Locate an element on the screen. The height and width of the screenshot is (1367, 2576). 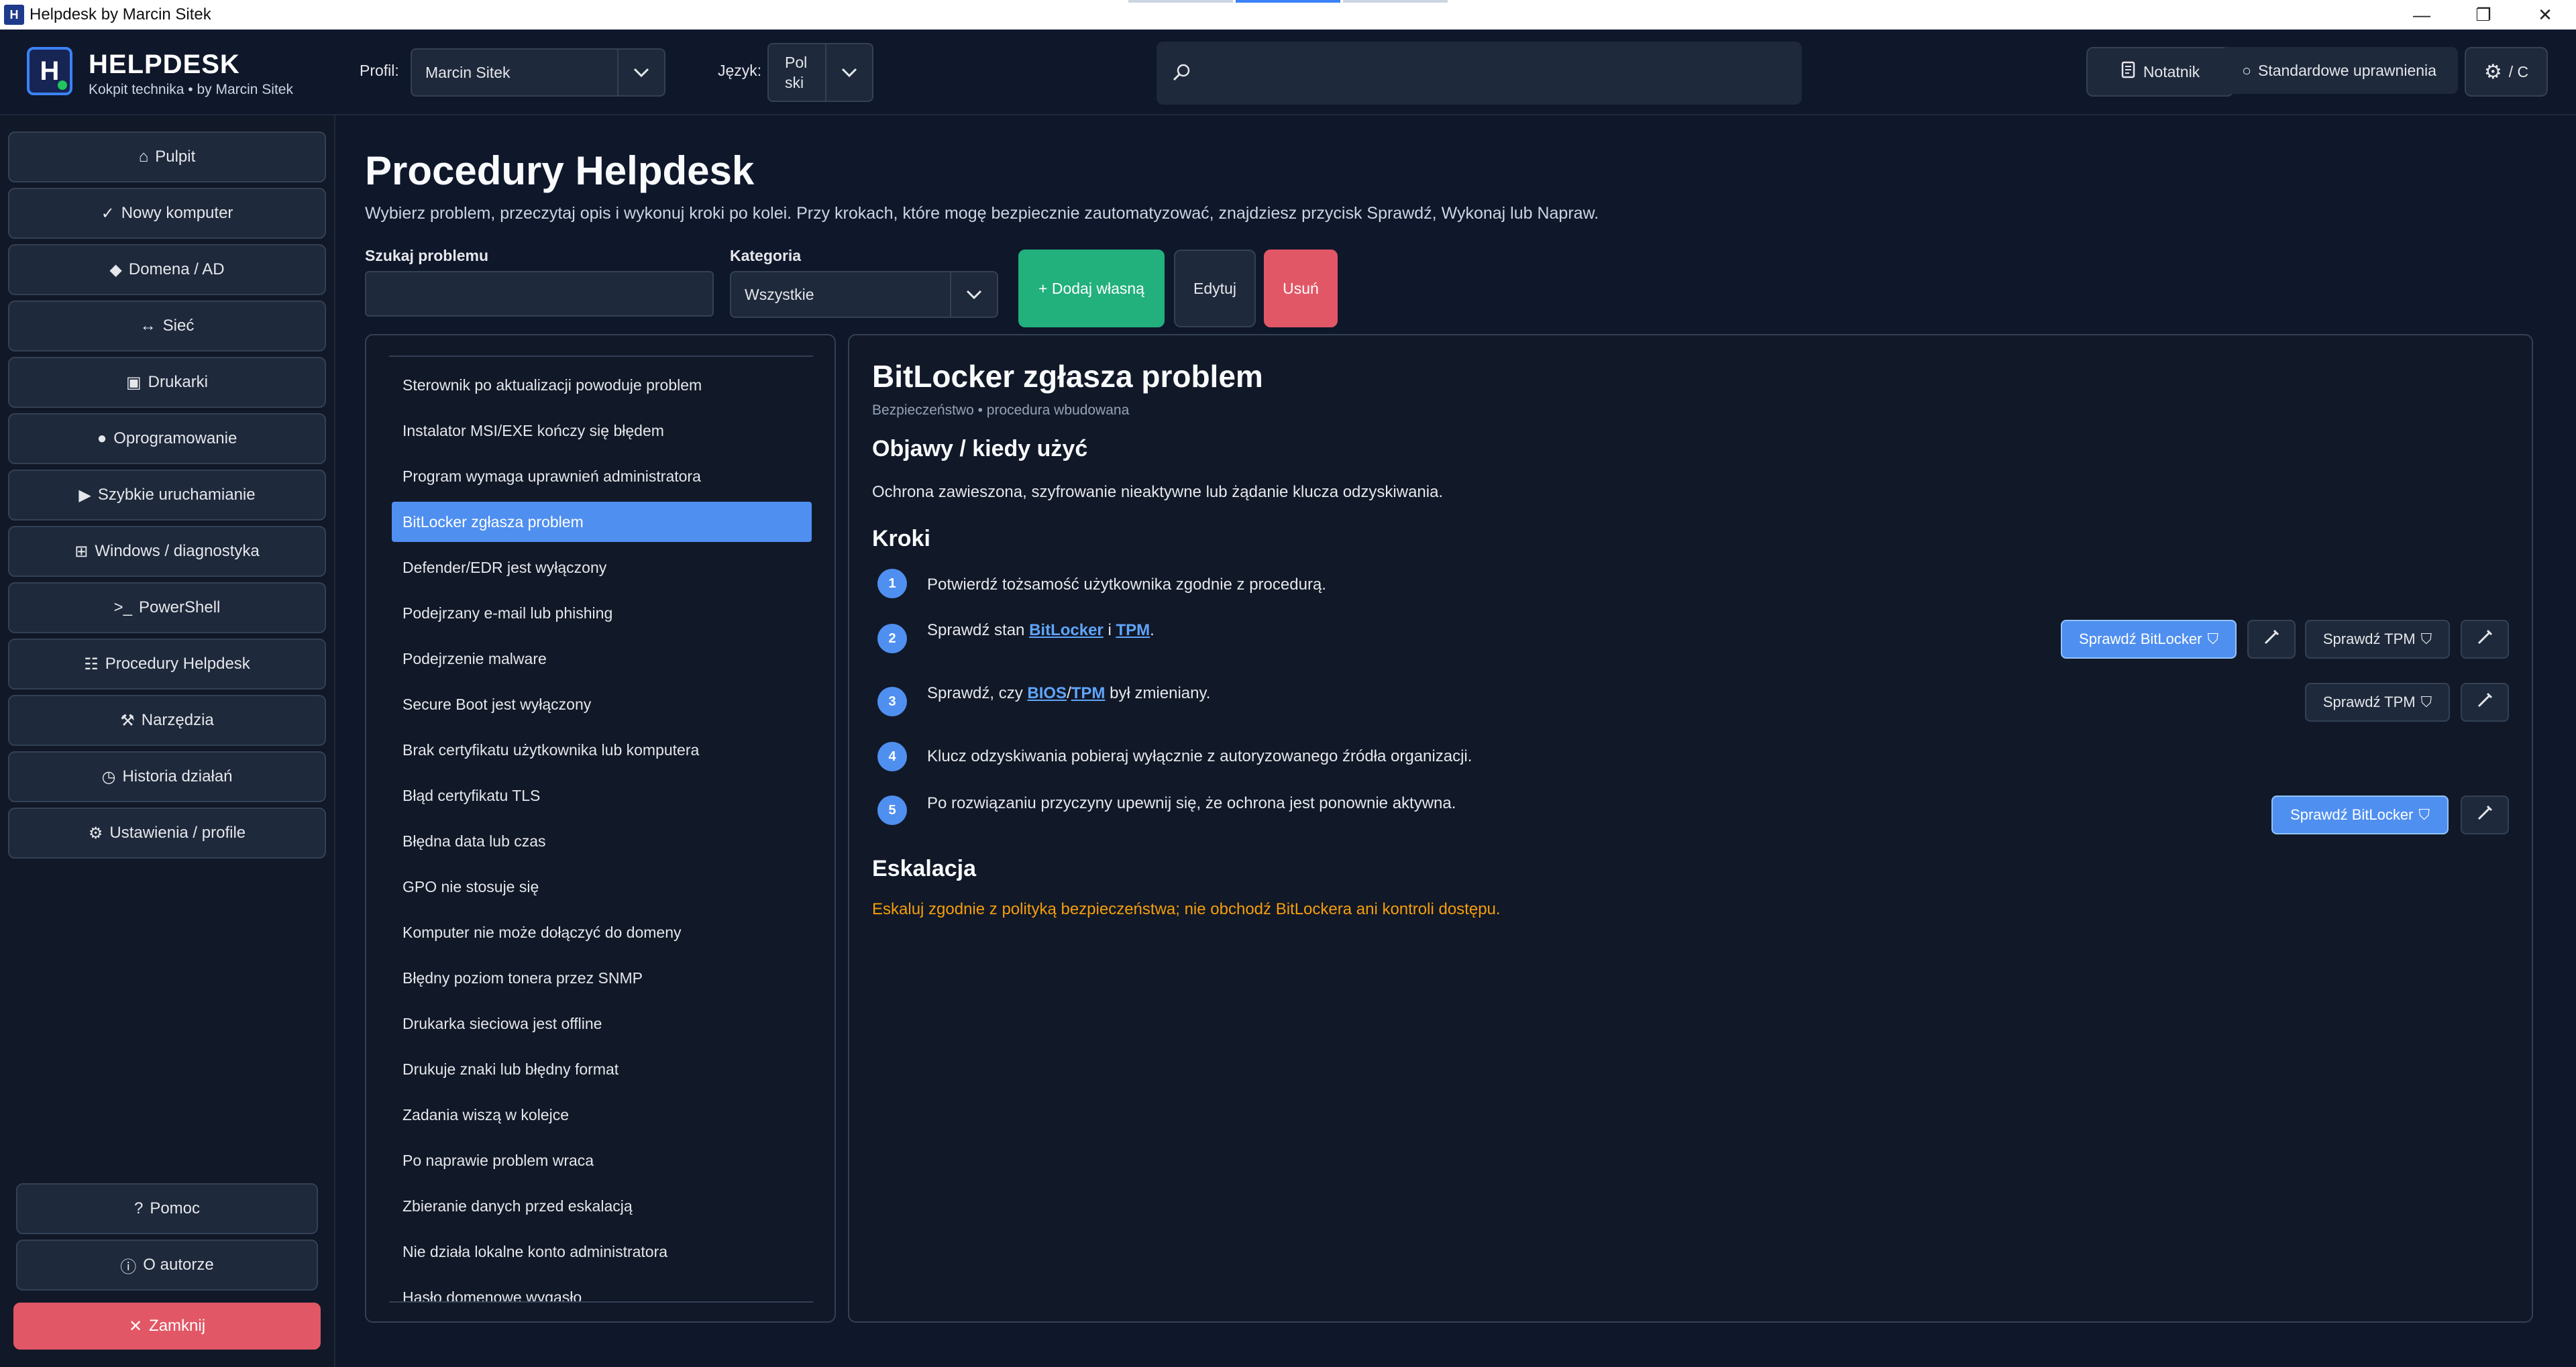
help-button: ? Pomoc is located at coordinates (167, 1209).